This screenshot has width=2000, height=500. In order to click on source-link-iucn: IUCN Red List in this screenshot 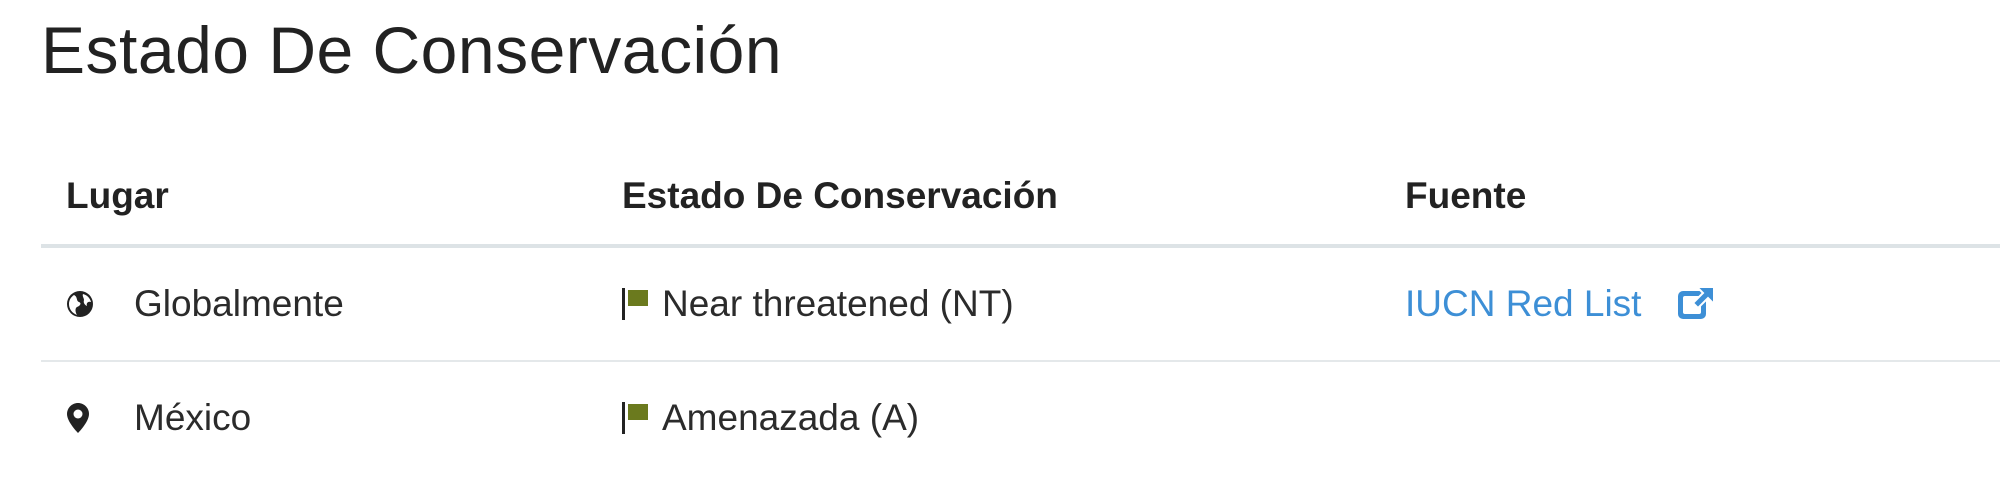, I will do `click(1560, 304)`.